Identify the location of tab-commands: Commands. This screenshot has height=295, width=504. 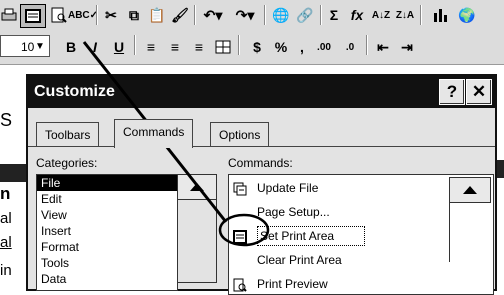
(154, 133).